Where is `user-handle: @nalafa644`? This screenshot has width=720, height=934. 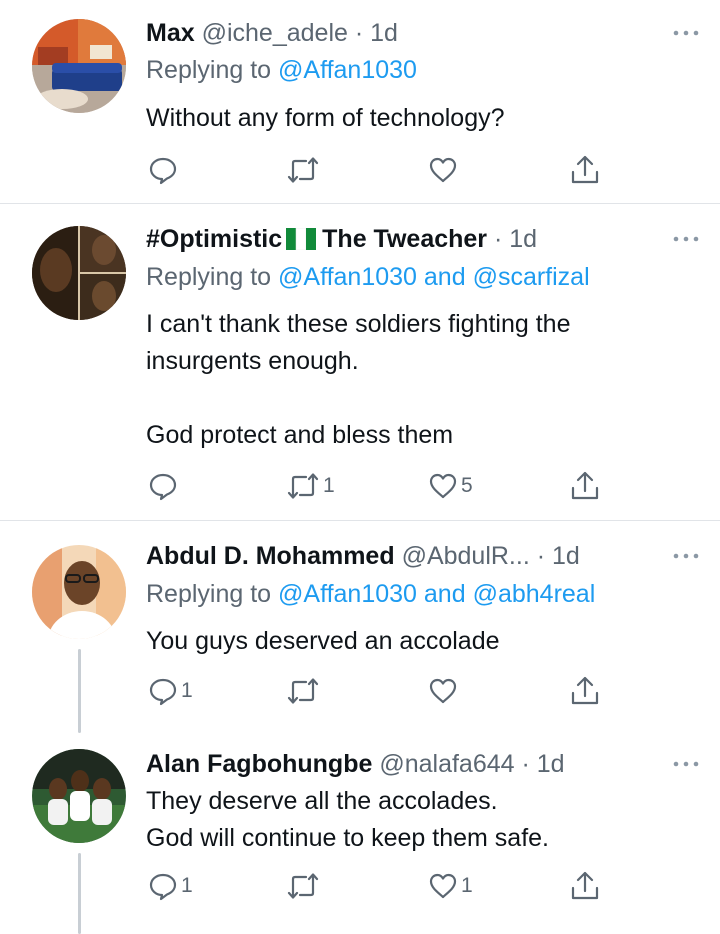
user-handle: @nalafa644 is located at coordinates (446, 764).